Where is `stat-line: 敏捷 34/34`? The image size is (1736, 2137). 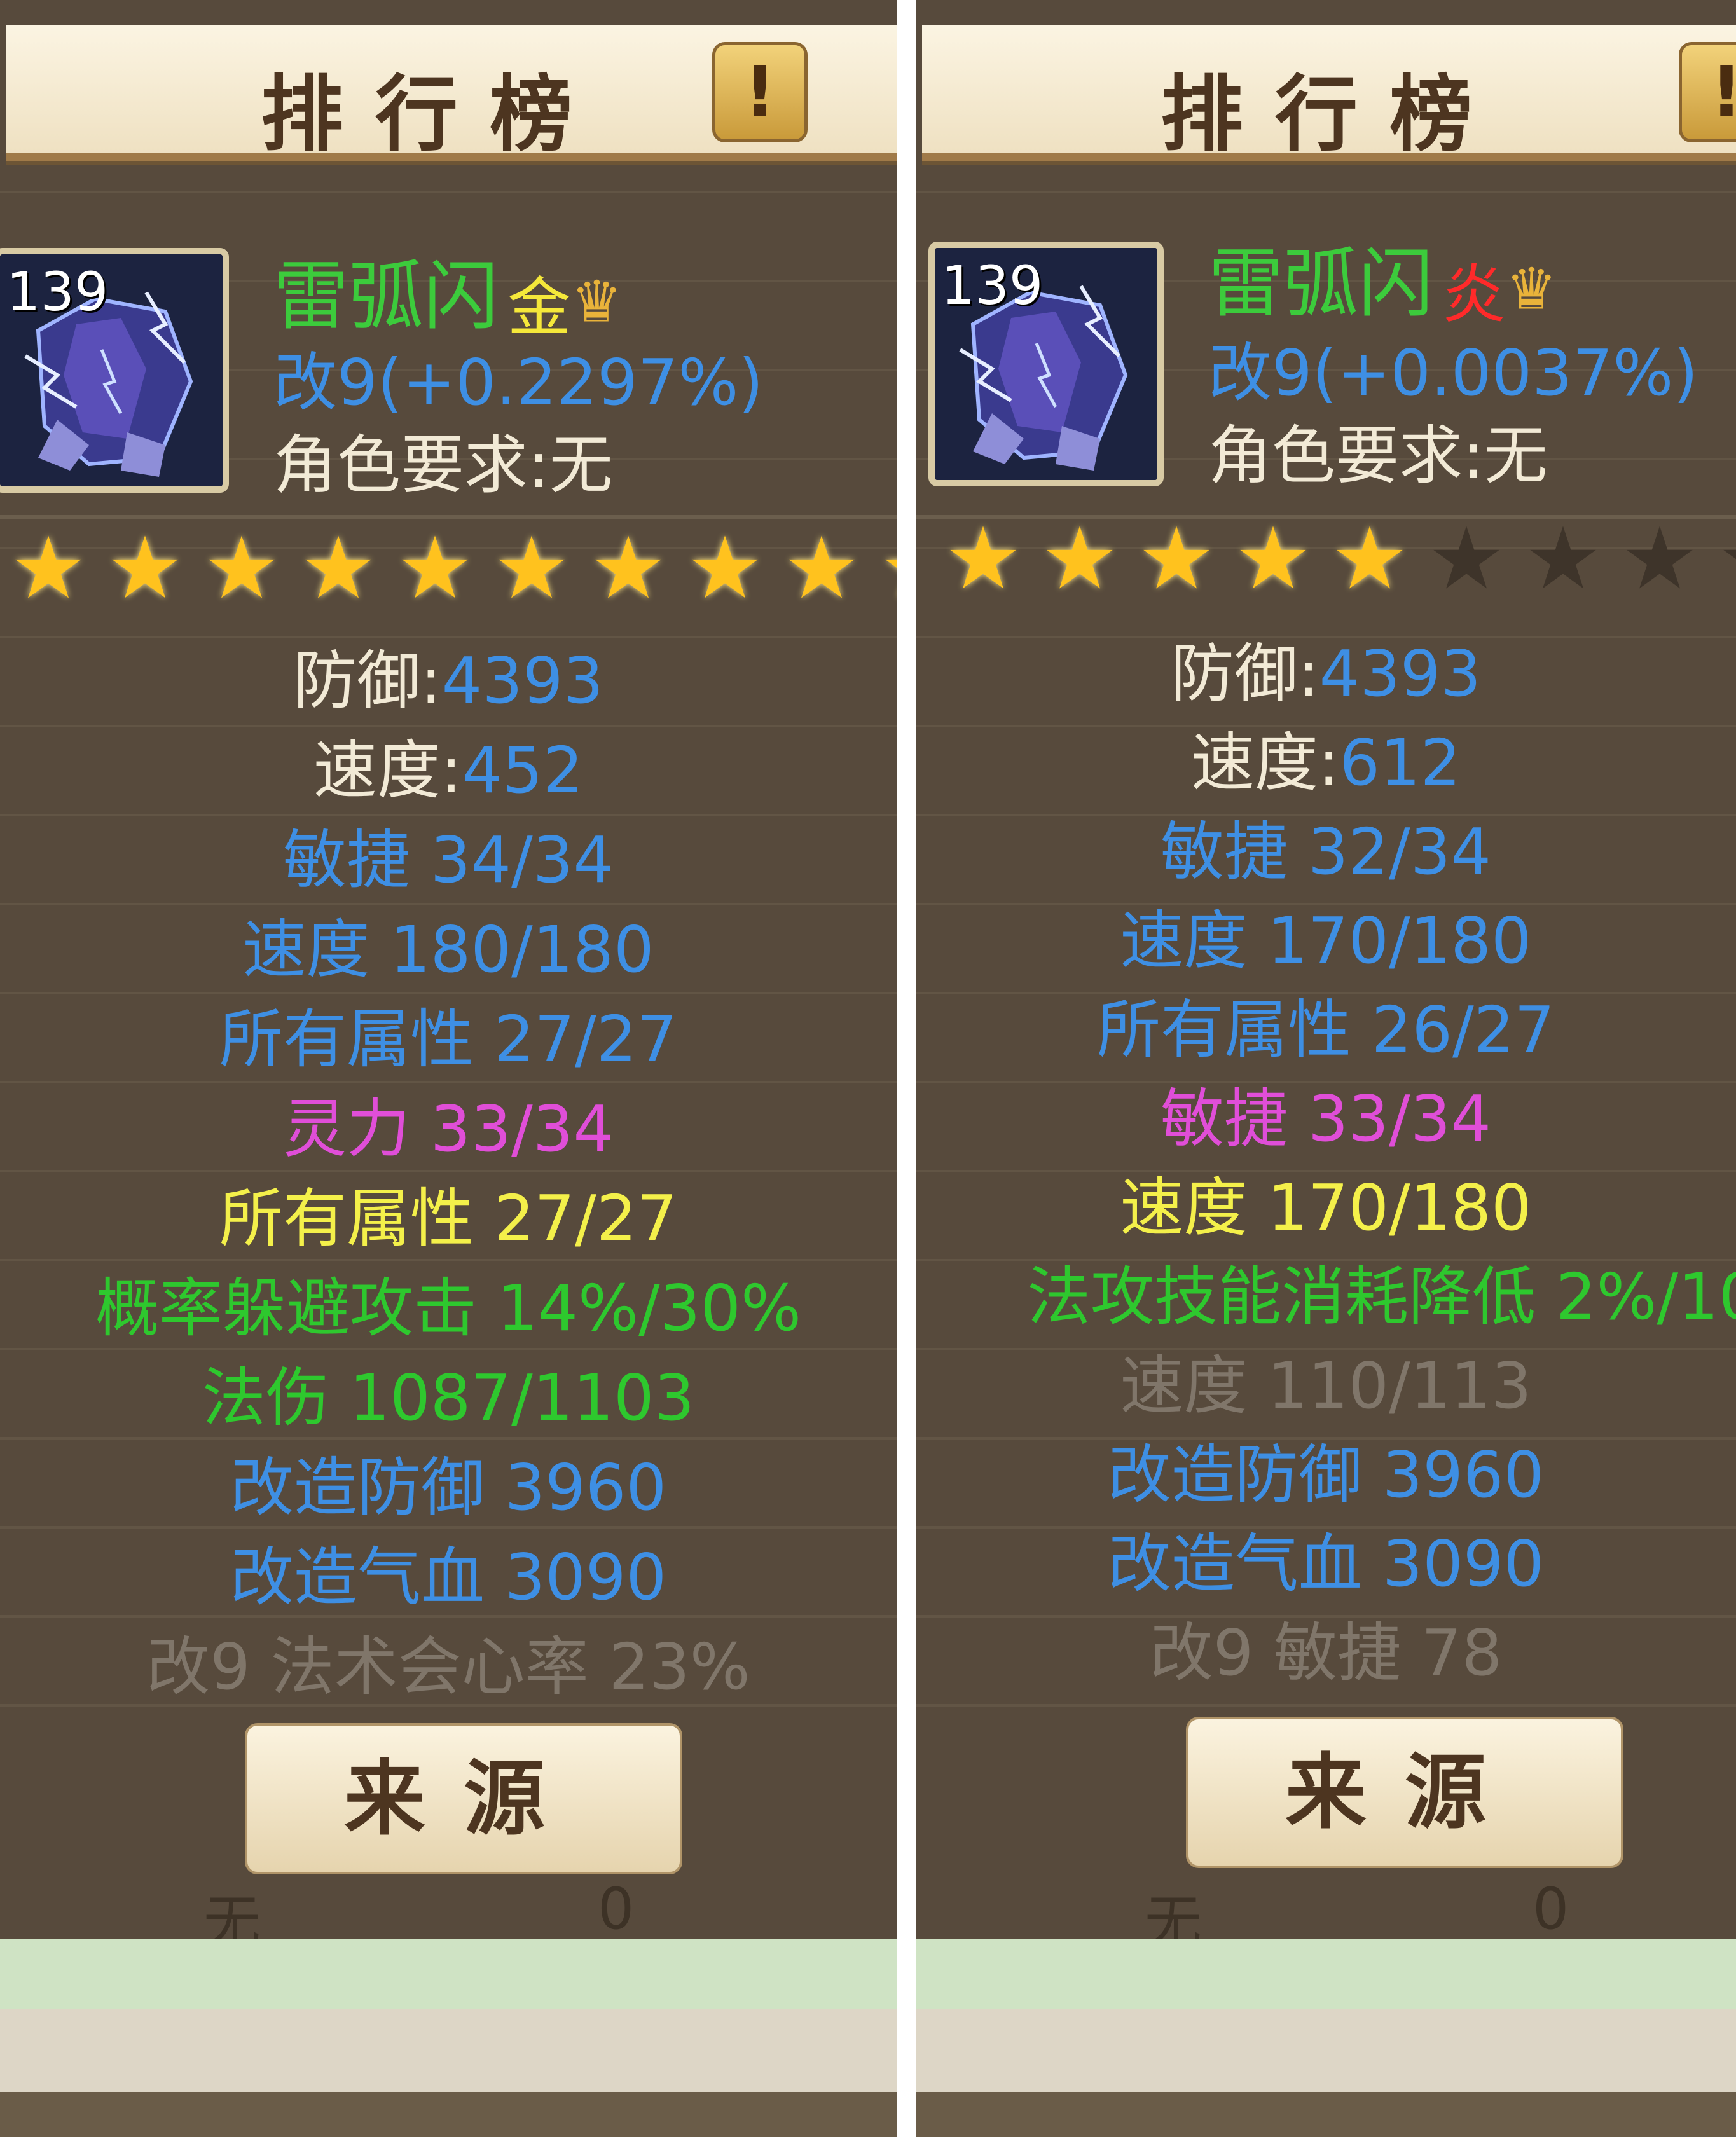 stat-line: 敏捷 34/34 is located at coordinates (448, 860).